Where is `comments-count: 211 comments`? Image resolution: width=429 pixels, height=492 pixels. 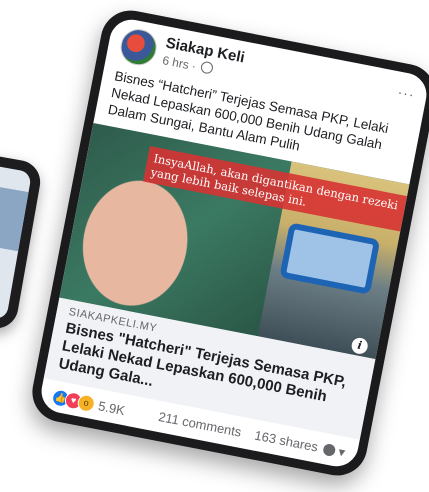
comments-count: 211 comments is located at coordinates (200, 424).